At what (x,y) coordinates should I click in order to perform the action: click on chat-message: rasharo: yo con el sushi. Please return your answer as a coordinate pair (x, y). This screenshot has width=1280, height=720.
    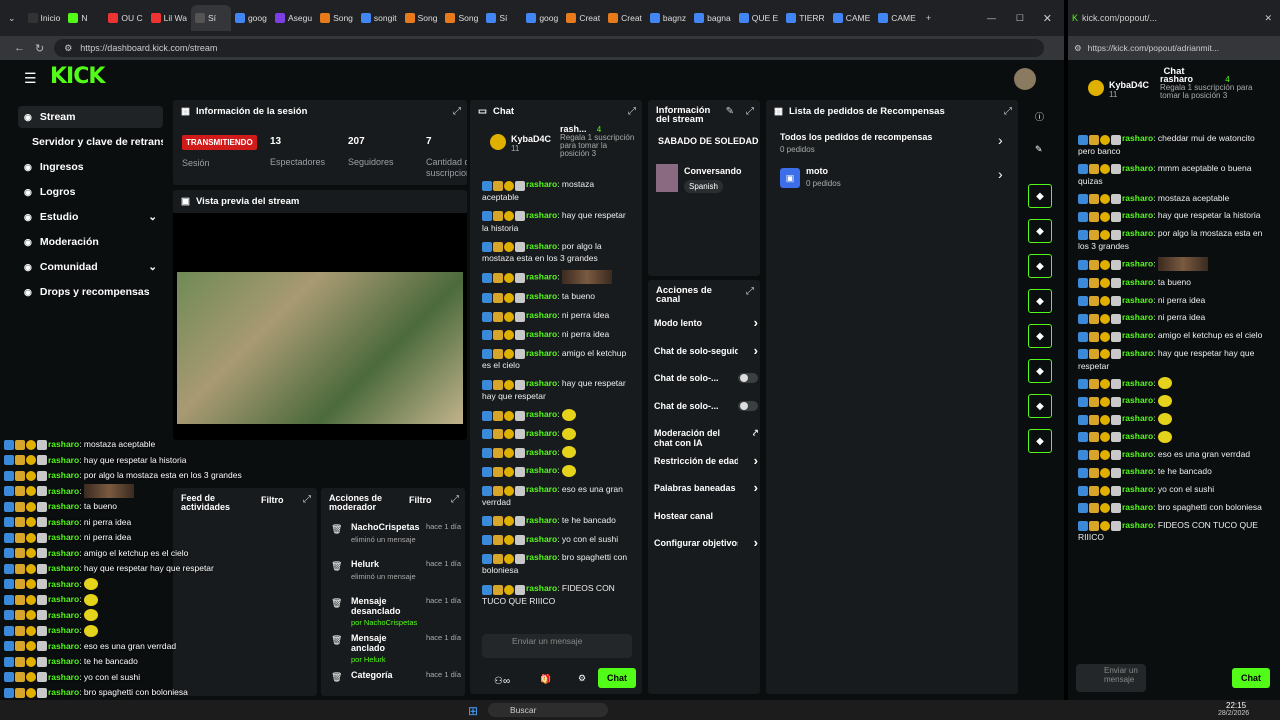
    Looking at the image, I should click on (557, 539).